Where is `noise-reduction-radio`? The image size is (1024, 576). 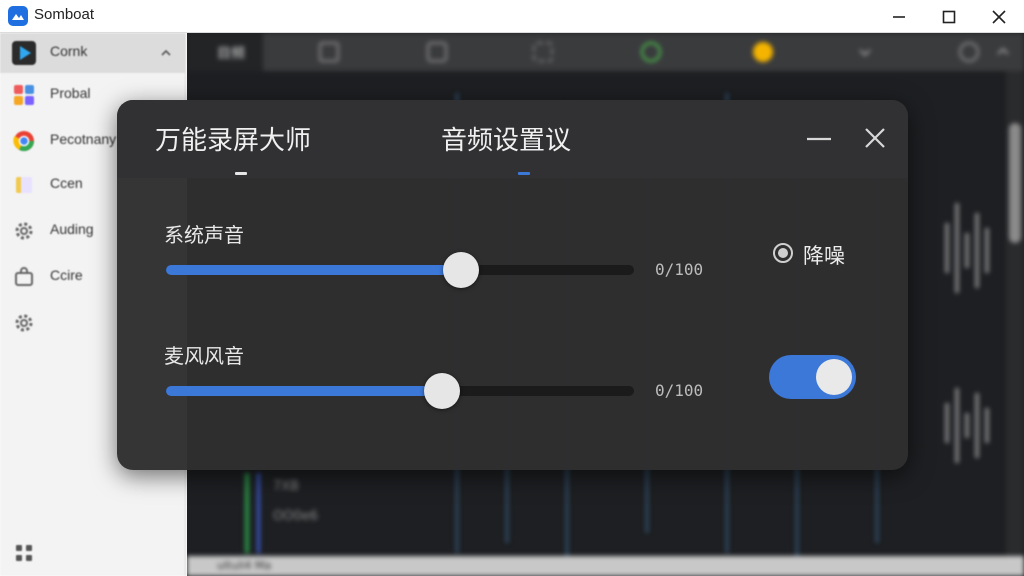 noise-reduction-radio is located at coordinates (783, 253).